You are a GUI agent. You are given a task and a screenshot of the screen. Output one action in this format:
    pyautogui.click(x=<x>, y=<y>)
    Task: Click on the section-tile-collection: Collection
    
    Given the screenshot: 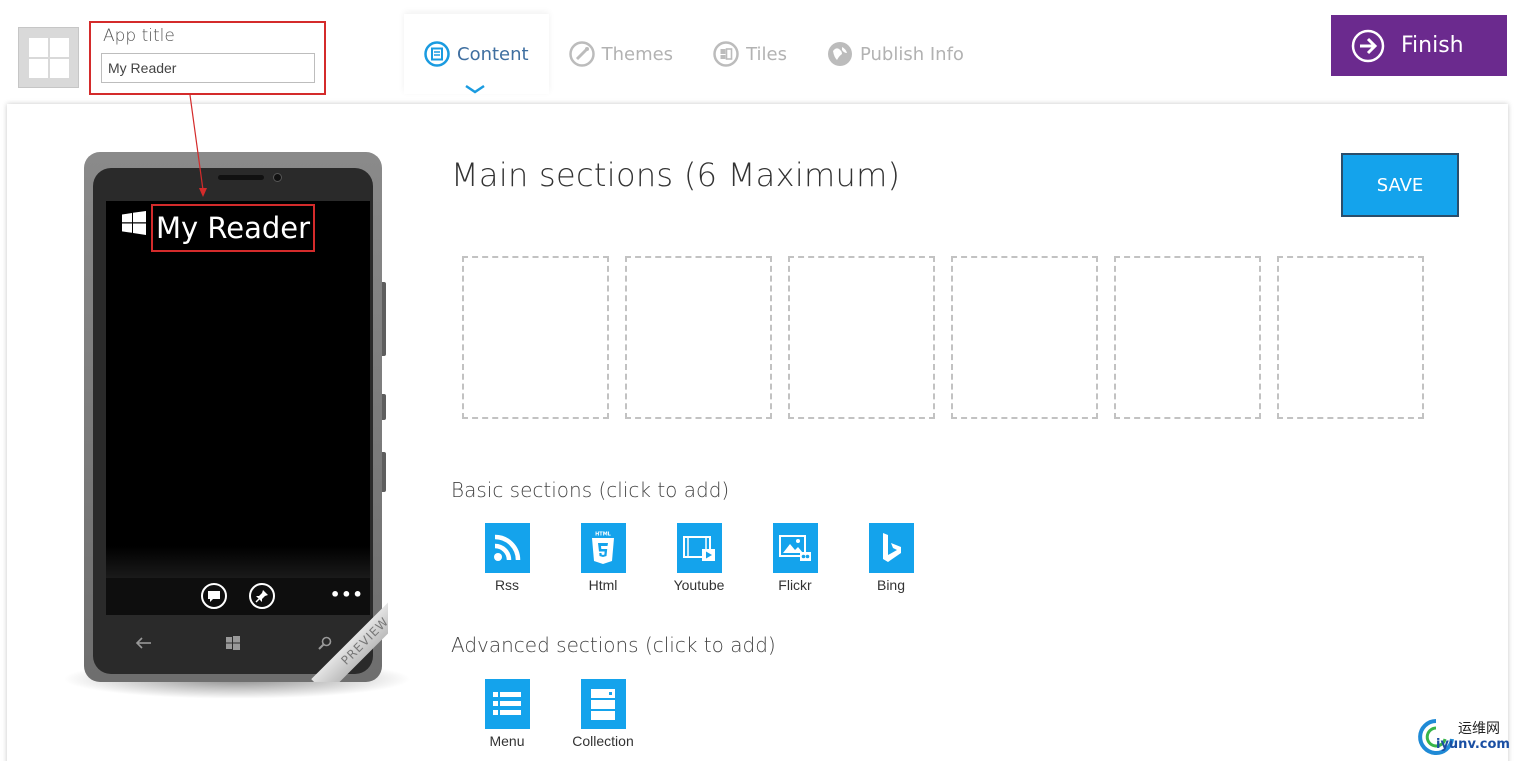 What is the action you would take?
    pyautogui.click(x=603, y=714)
    